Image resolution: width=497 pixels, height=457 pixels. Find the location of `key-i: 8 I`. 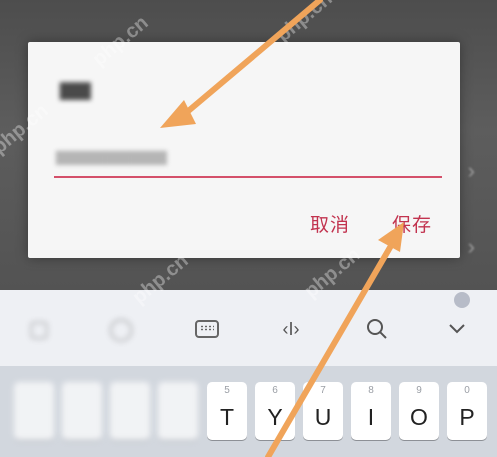

key-i: 8 I is located at coordinates (371, 411).